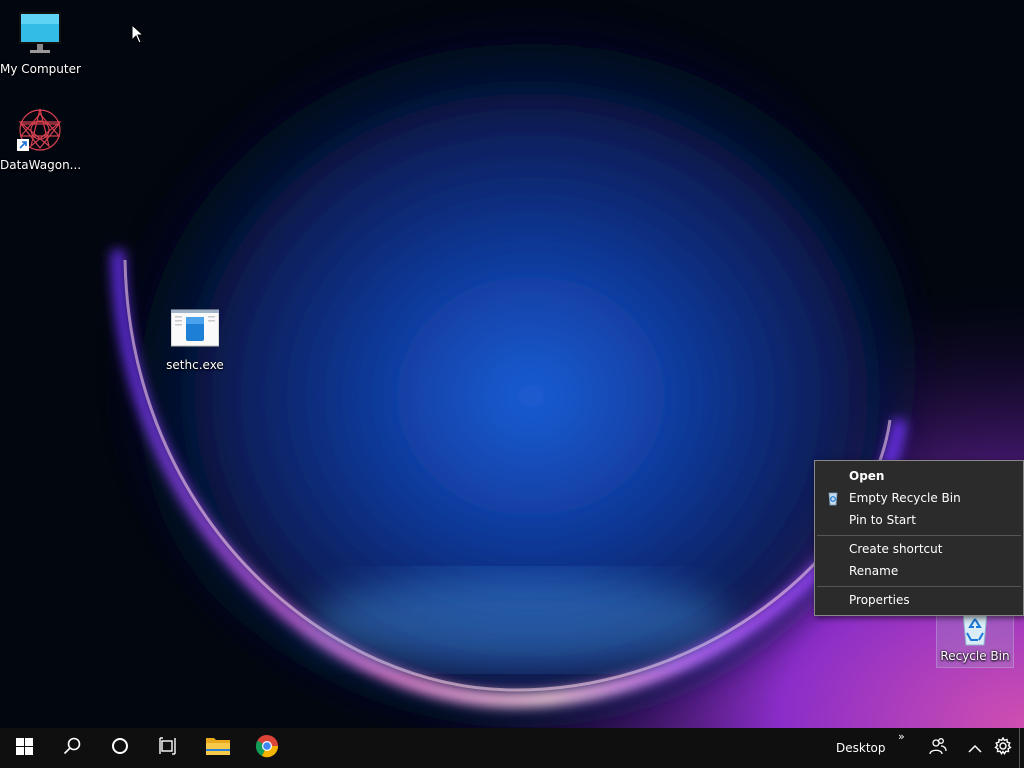 This screenshot has width=1024, height=768. What do you see at coordinates (919, 520) in the screenshot?
I see `menu-item-pin-to-start: Pin to Start` at bounding box center [919, 520].